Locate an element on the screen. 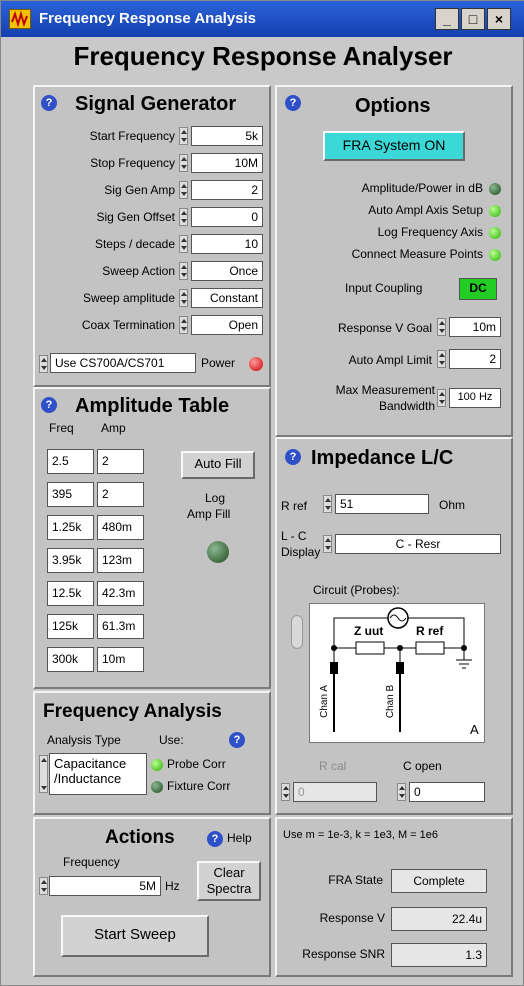  start-sweep-button: Start Sweep is located at coordinates (135, 936).